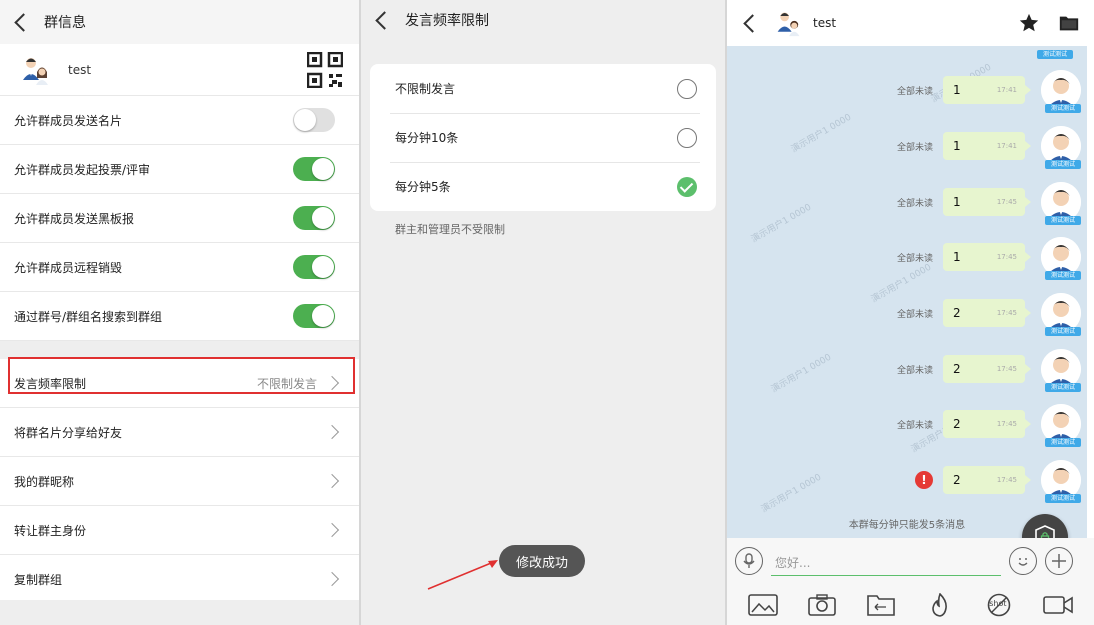  Describe the element at coordinates (325, 69) in the screenshot. I see `qr-code-icon` at that location.